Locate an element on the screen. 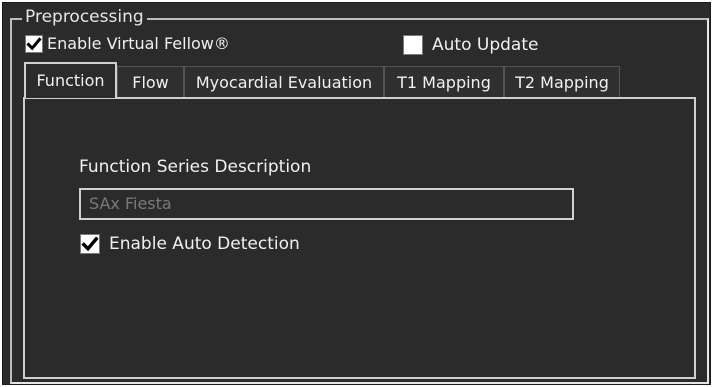 Image resolution: width=713 pixels, height=387 pixels. tab-myocardial-evaluation: Myocardial Evaluation is located at coordinates (284, 82).